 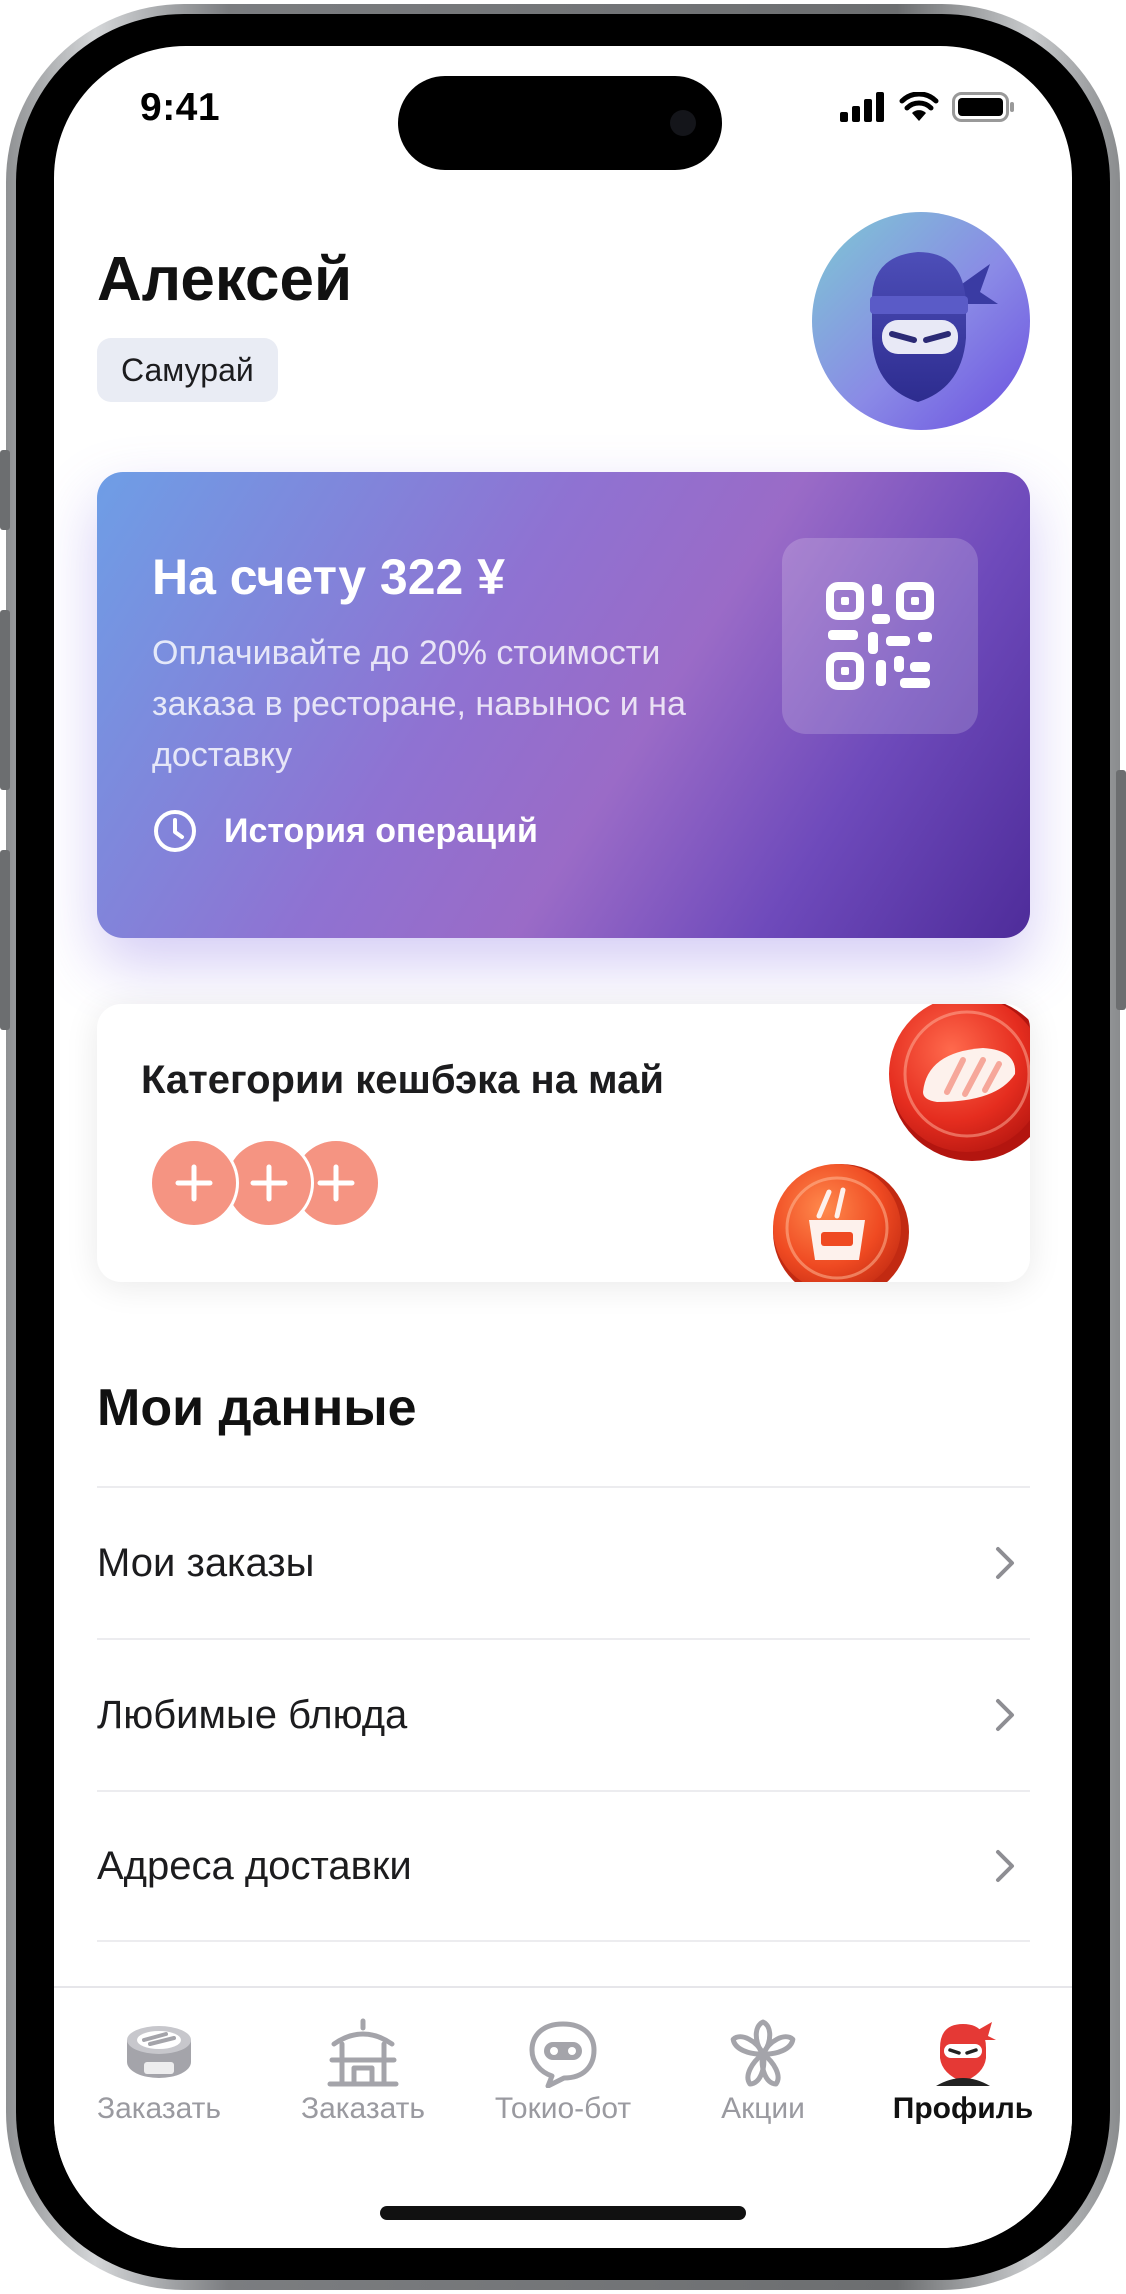 I want to click on cashback-title: Категории кешбэка на май, so click(x=402, y=1080).